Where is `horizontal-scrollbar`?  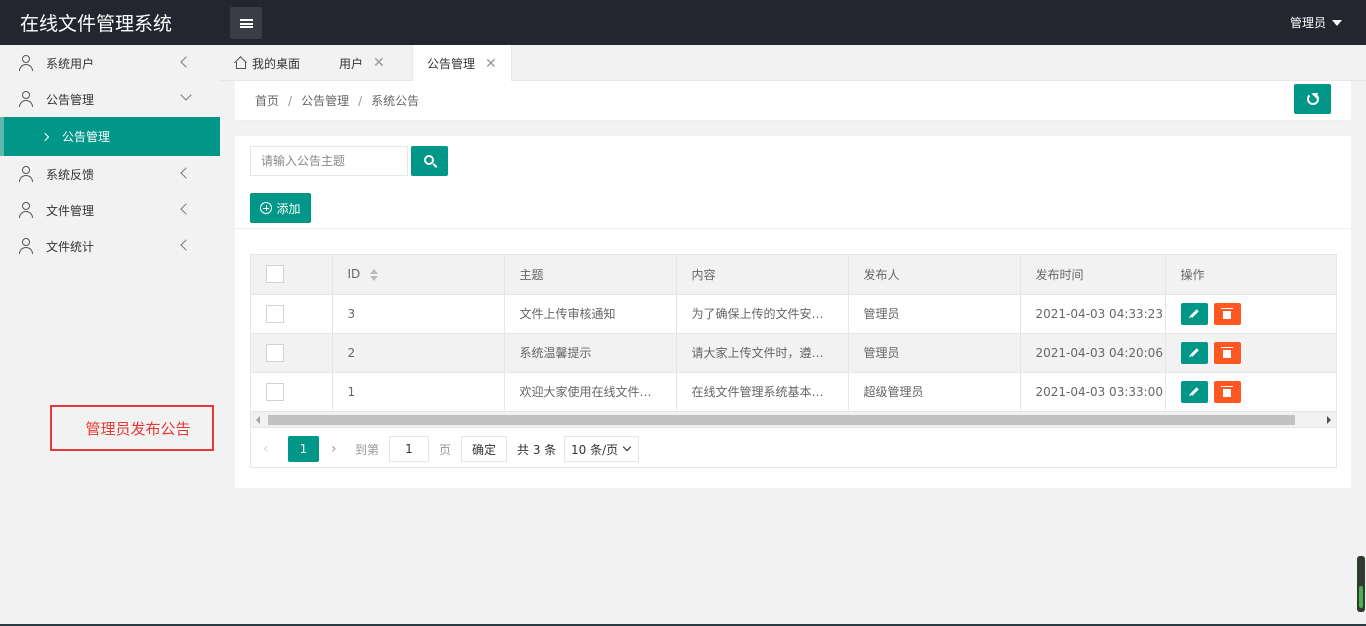
horizontal-scrollbar is located at coordinates (793, 419).